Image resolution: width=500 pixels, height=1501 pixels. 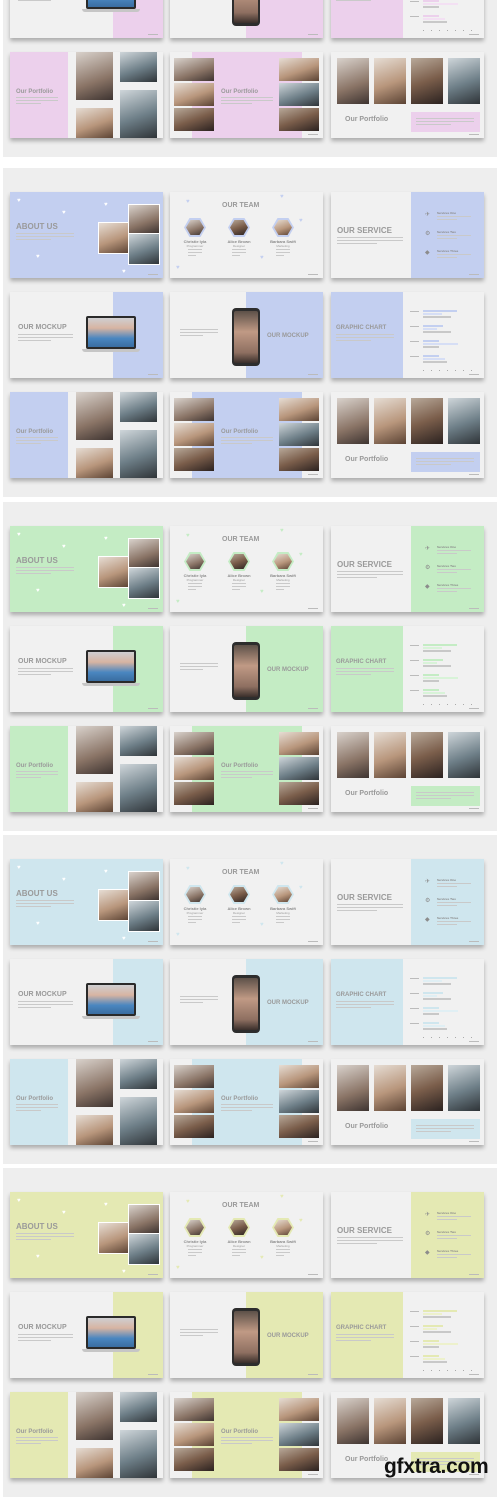 I want to click on team-member-photo, so click(x=195, y=894).